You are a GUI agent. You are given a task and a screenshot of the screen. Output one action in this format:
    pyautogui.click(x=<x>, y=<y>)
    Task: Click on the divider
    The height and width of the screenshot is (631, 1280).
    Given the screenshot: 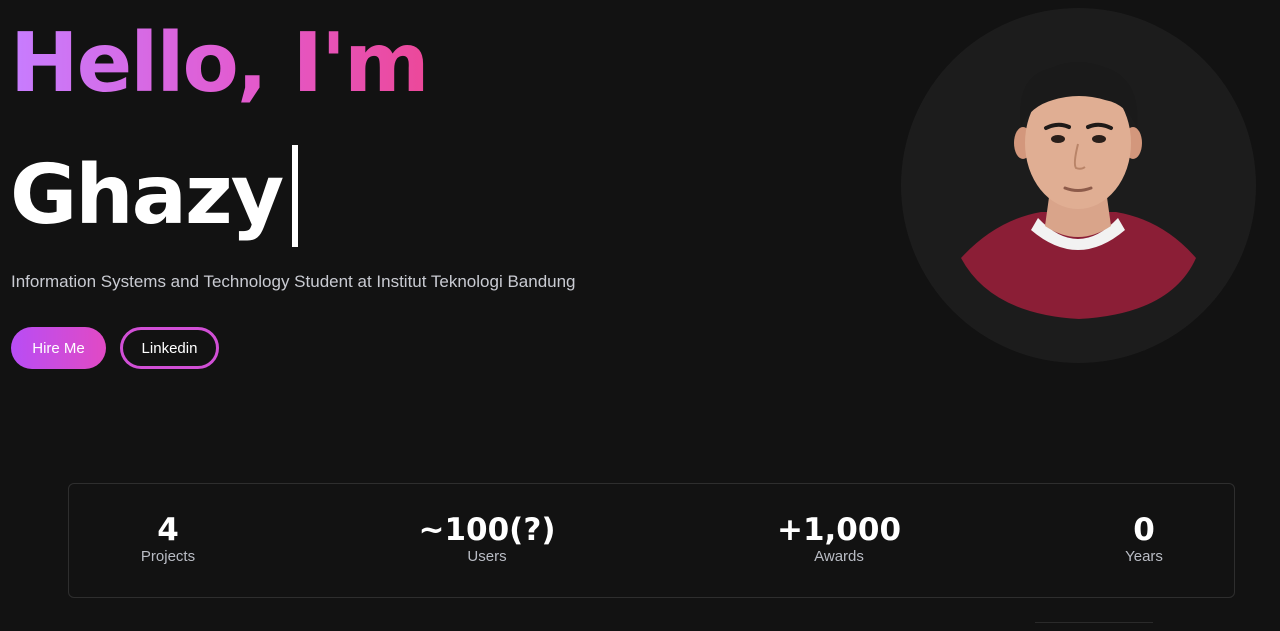 What is the action you would take?
    pyautogui.click(x=1094, y=622)
    